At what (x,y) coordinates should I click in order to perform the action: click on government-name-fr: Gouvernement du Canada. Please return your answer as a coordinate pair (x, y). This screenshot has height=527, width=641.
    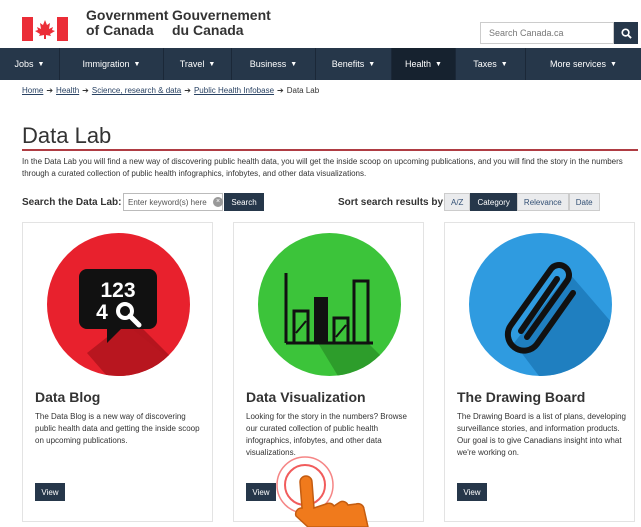
    Looking at the image, I should click on (227, 23).